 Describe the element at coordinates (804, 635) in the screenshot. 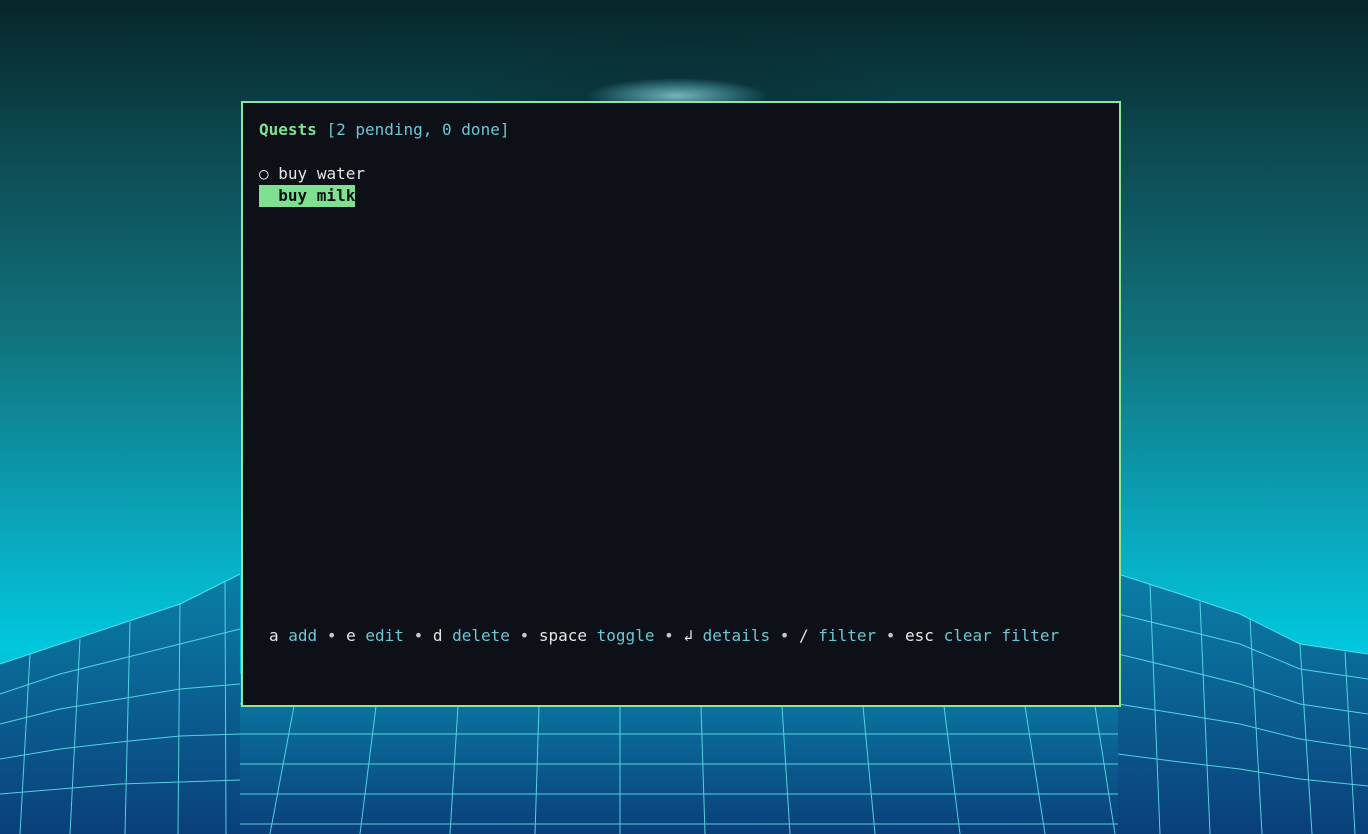

I see `help-key-filter: /` at that location.